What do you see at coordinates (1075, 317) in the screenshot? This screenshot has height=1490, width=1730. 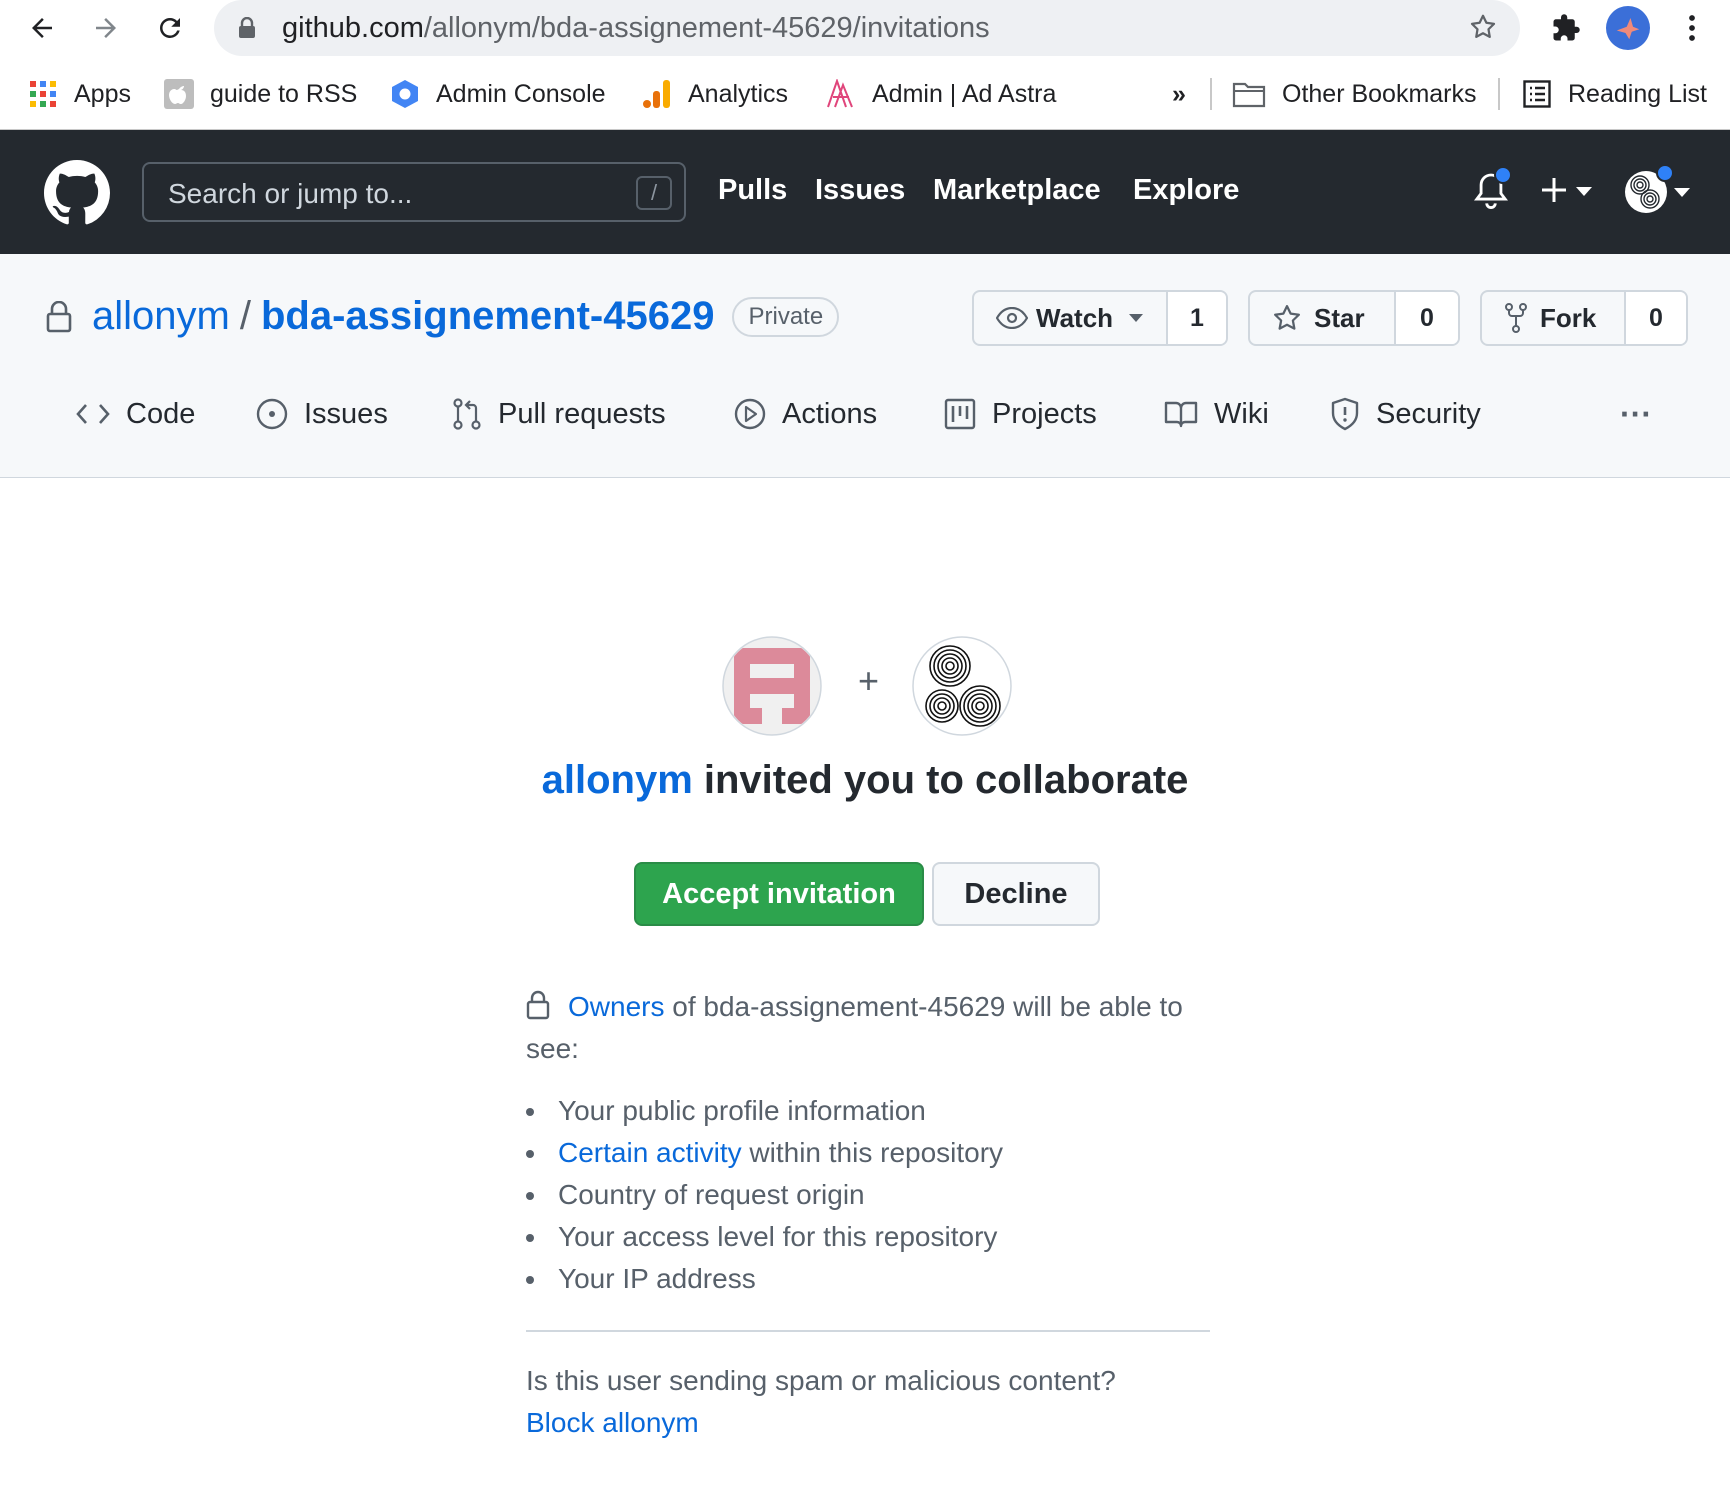 I see `watch-label: Watch` at bounding box center [1075, 317].